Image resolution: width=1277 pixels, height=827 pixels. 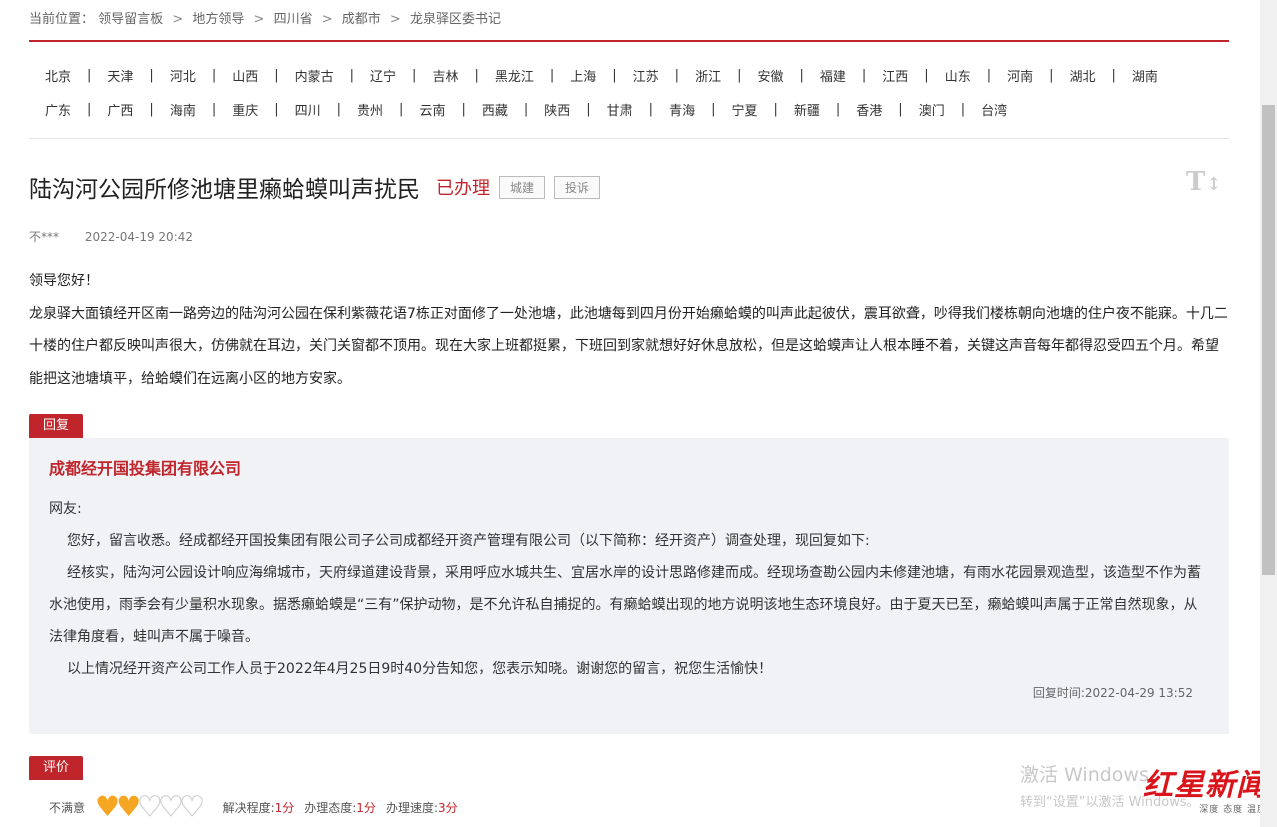 I want to click on region-link: 甘肃, so click(x=620, y=109).